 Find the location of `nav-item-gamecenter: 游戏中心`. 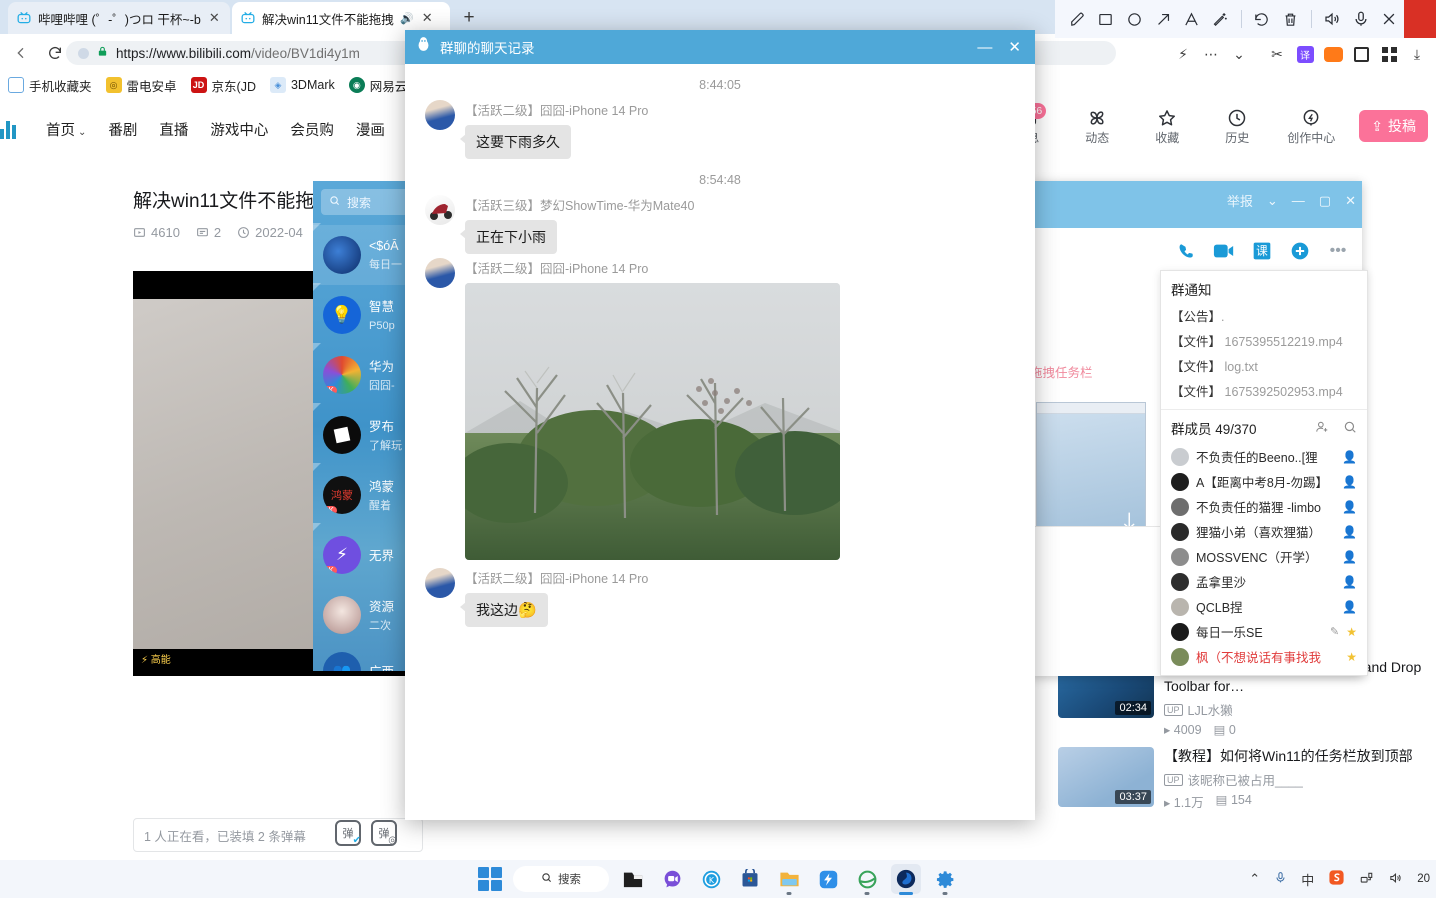

nav-item-gamecenter: 游戏中心 is located at coordinates (239, 129).